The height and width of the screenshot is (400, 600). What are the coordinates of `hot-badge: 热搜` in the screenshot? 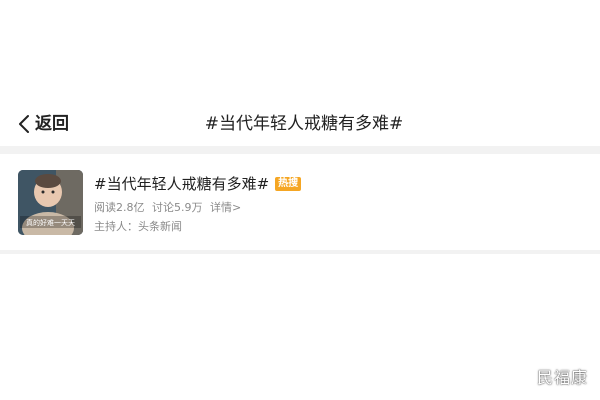 It's located at (288, 184).